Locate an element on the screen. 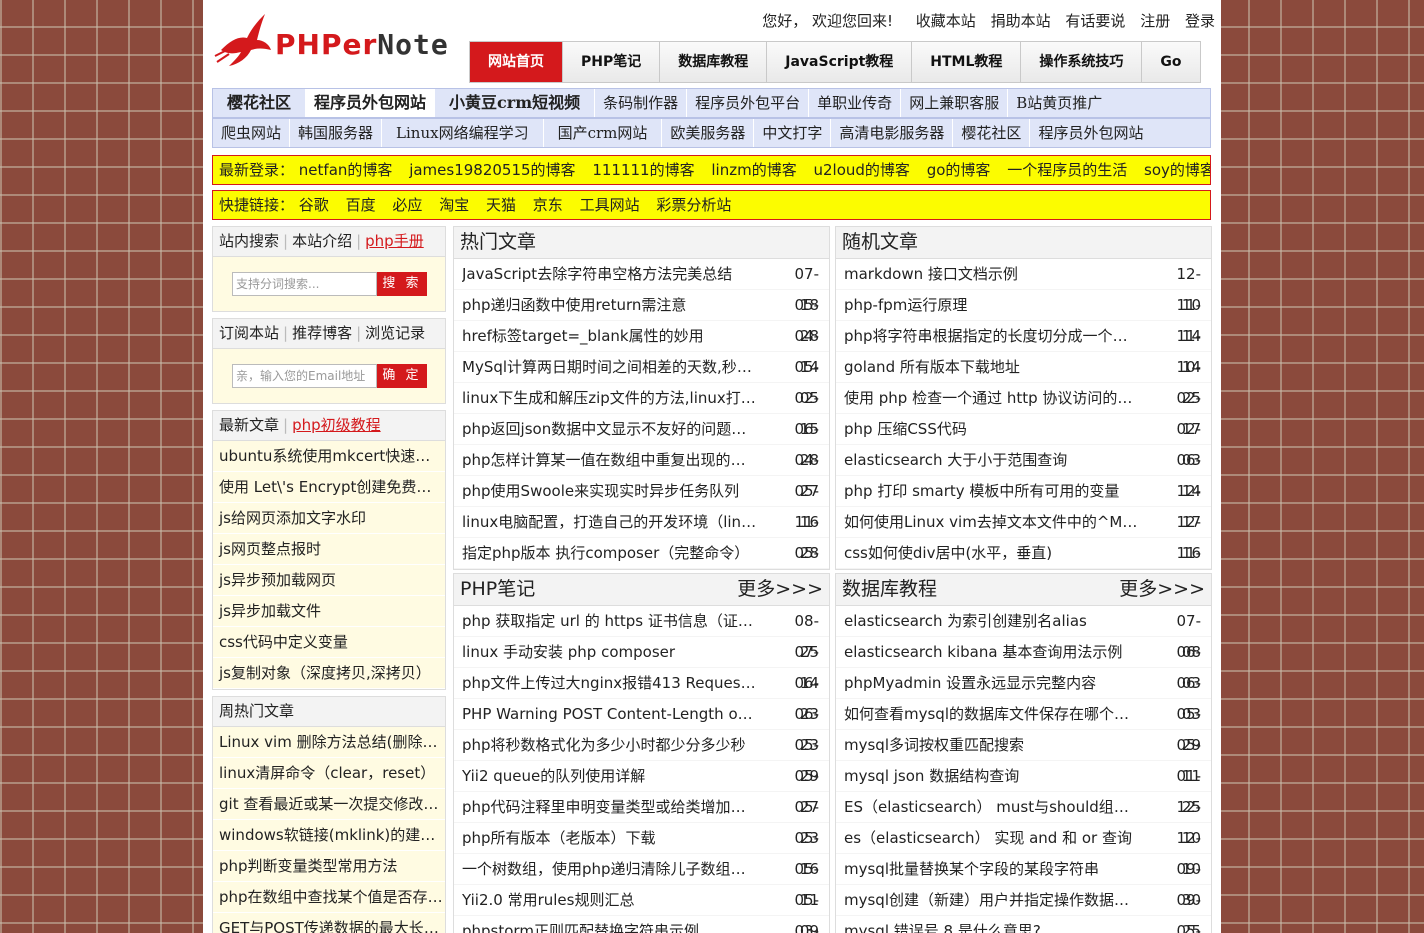 The image size is (1424, 933). article-row: mysql创建（新建）用户并指定操作数据库权限 09-25 is located at coordinates (1023, 909).